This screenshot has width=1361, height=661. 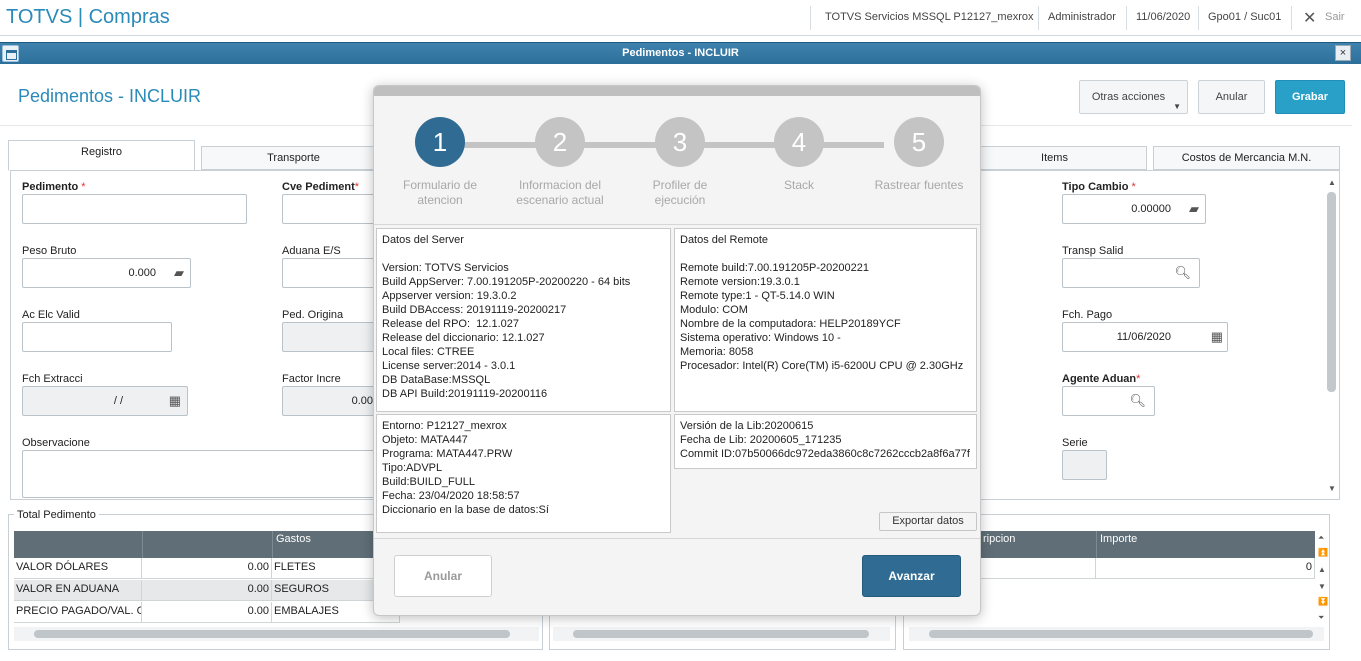 I want to click on transp-salid-label: Transp Salid, so click(x=1093, y=251).